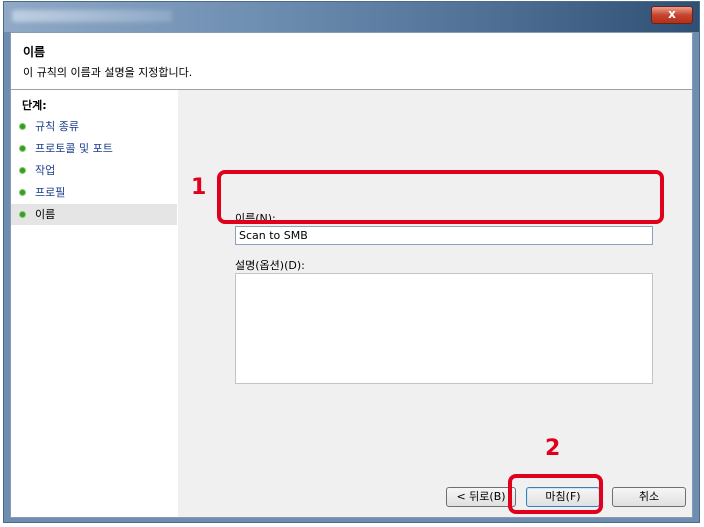  I want to click on callout-number-1: 1, so click(199, 187).